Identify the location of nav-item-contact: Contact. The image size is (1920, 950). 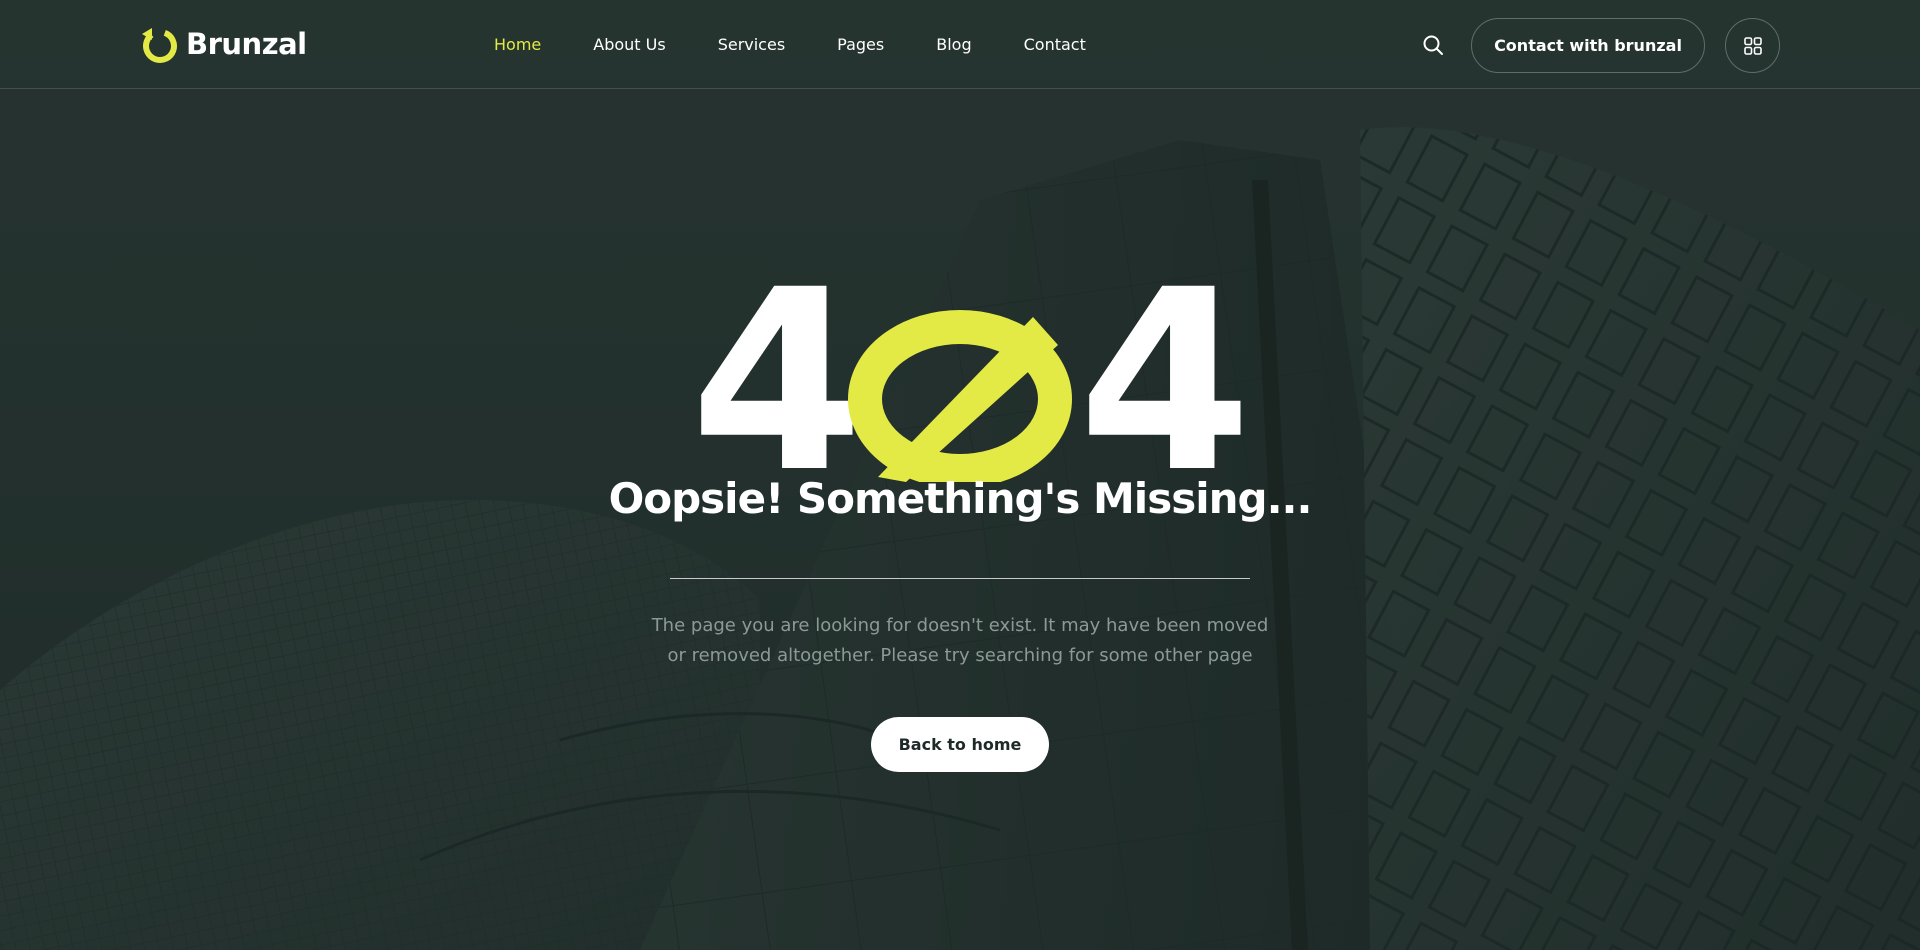
(1055, 44).